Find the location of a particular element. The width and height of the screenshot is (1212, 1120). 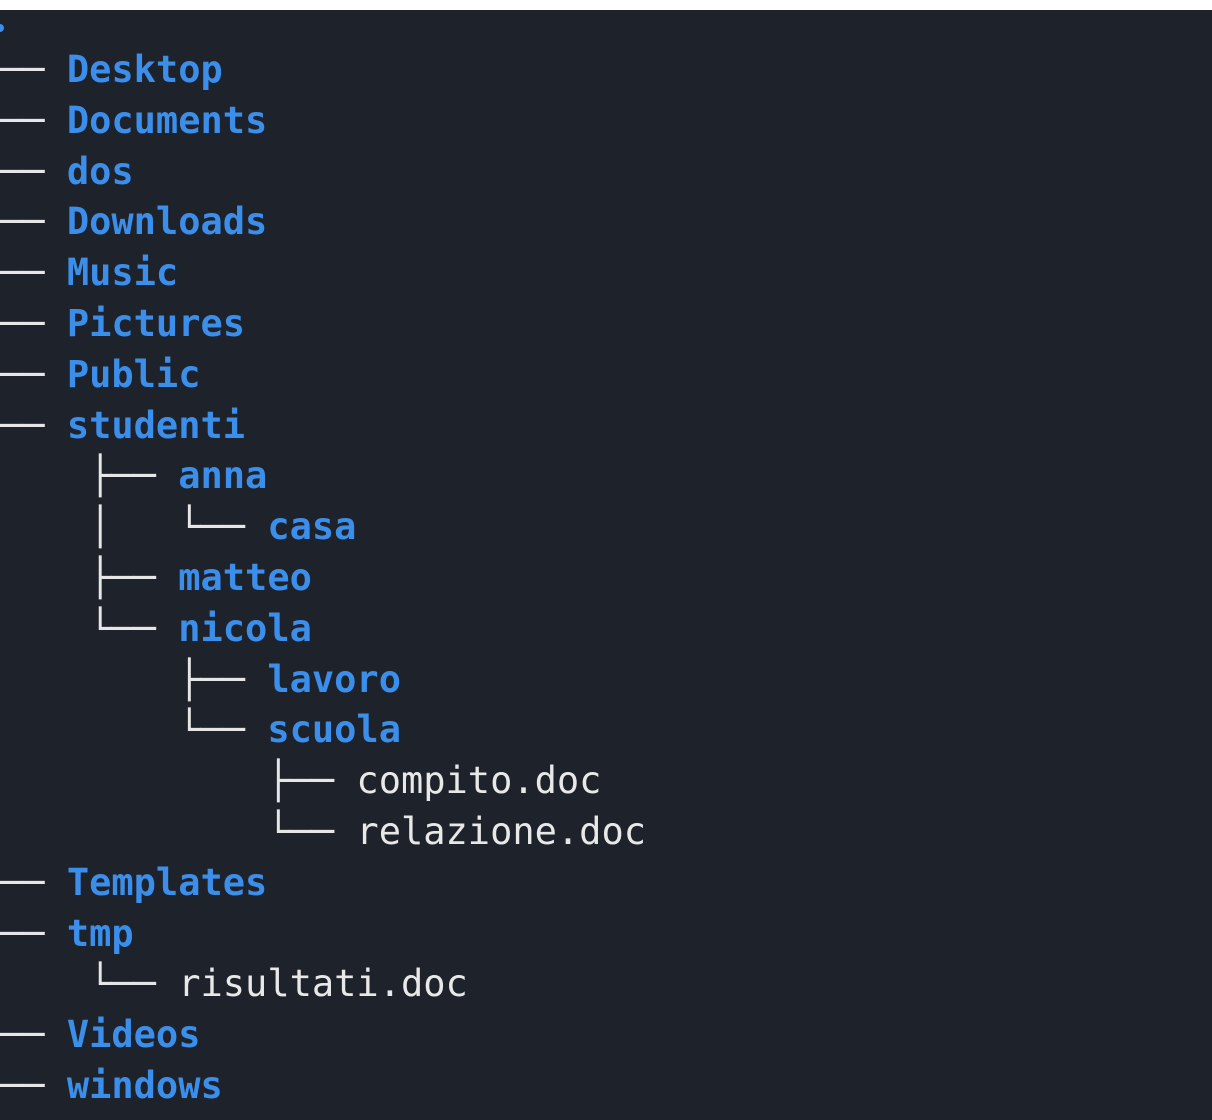

tree-item-risultati: └── risultati.doc is located at coordinates (323, 984).